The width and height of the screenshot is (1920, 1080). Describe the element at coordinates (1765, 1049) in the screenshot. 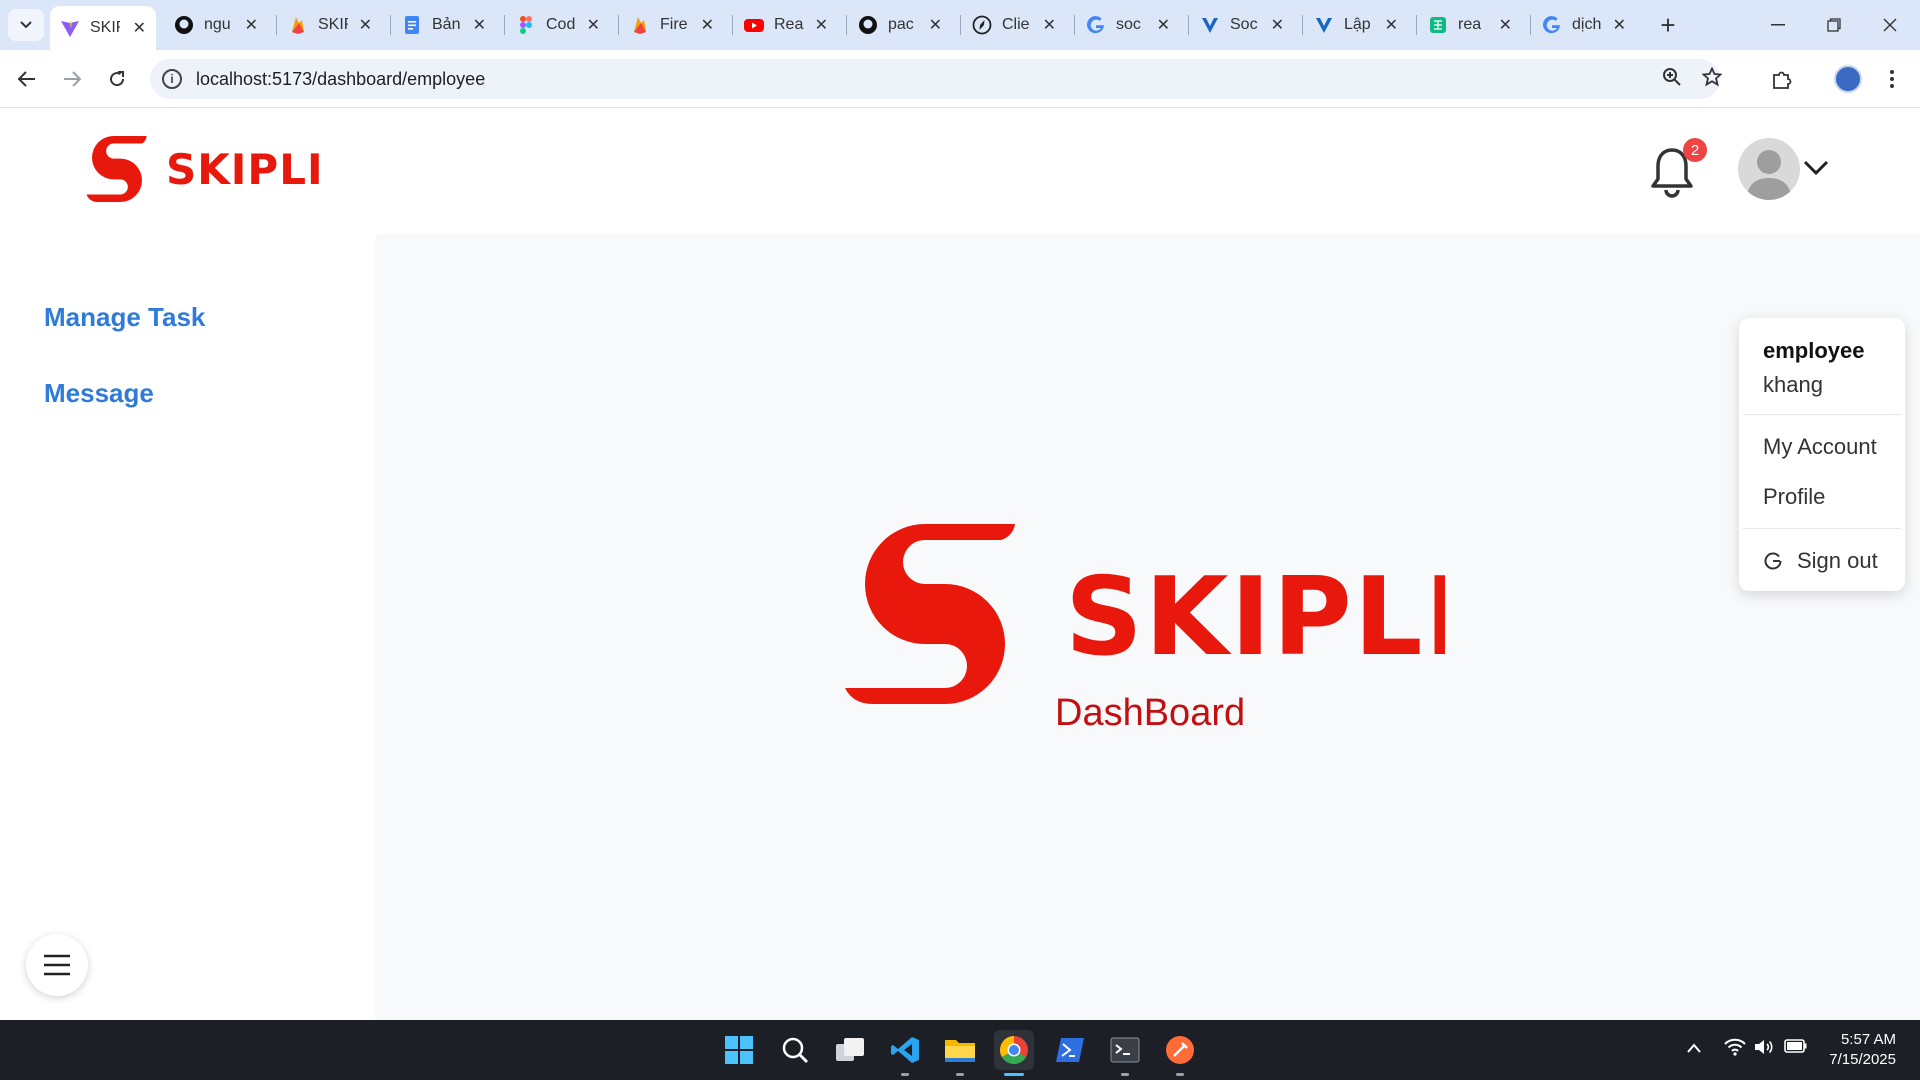

I see `volume-icon` at that location.